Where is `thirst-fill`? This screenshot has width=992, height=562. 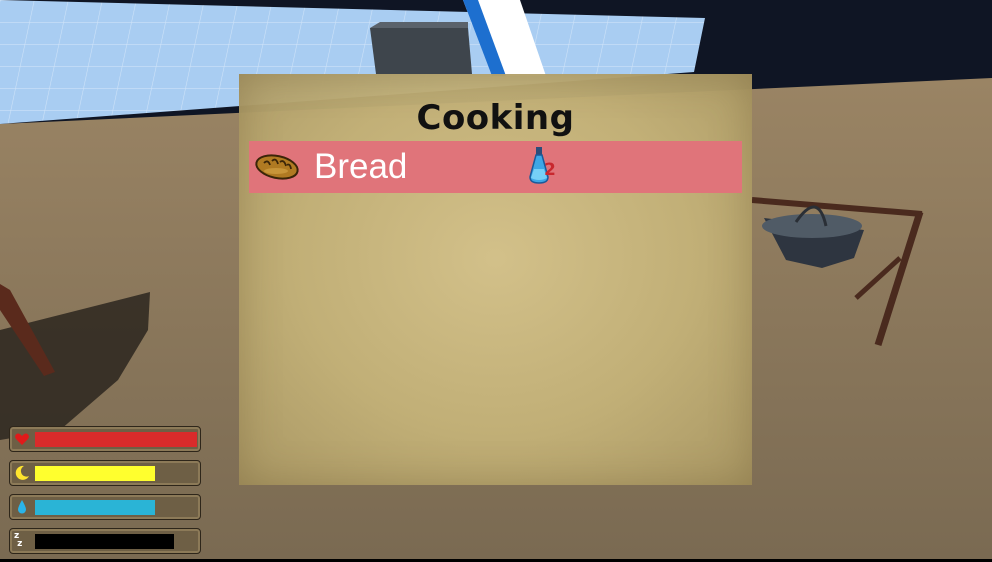 thirst-fill is located at coordinates (95, 507).